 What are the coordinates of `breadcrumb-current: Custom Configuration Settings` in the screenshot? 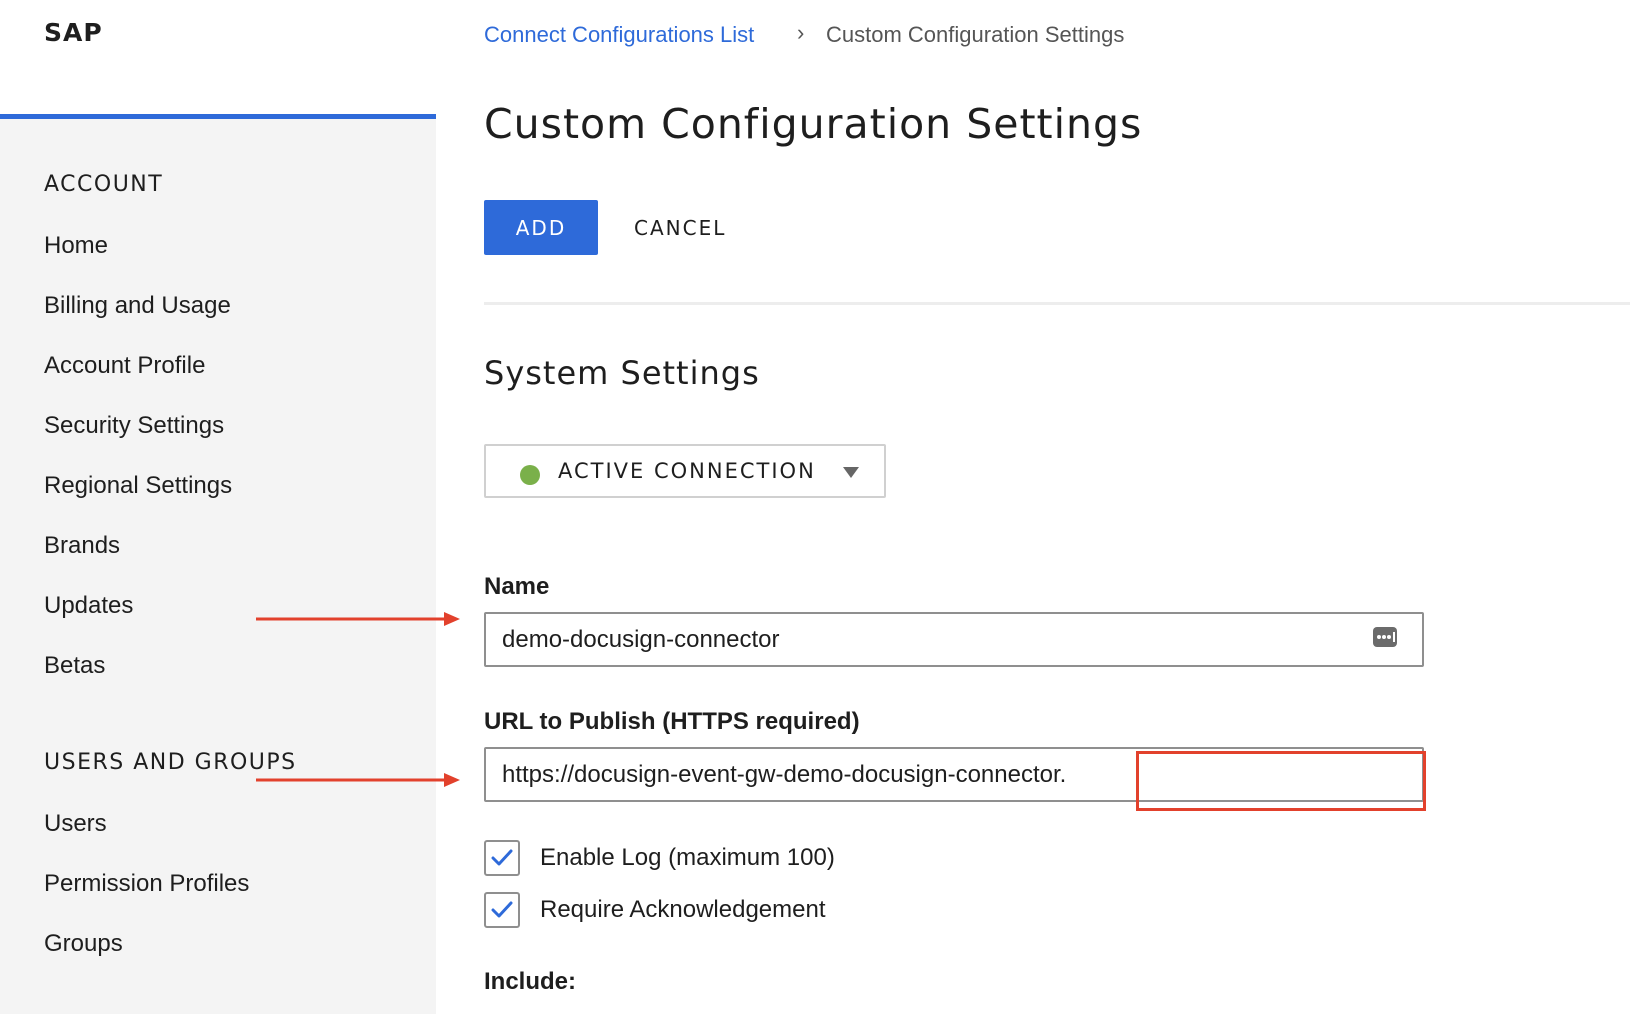 It's located at (975, 34).